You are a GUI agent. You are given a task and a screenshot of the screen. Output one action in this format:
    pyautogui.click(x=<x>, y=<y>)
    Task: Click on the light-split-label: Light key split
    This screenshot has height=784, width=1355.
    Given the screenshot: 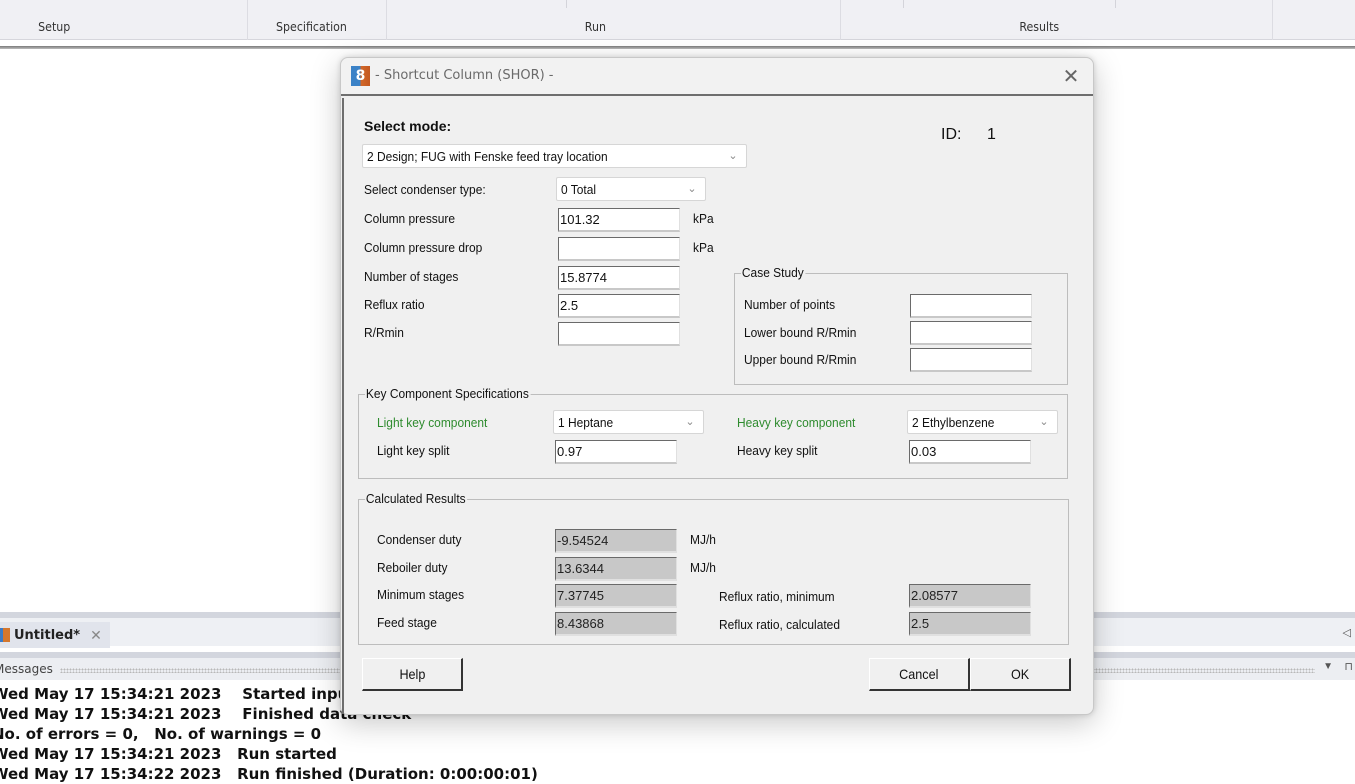 What is the action you would take?
    pyautogui.click(x=413, y=450)
    